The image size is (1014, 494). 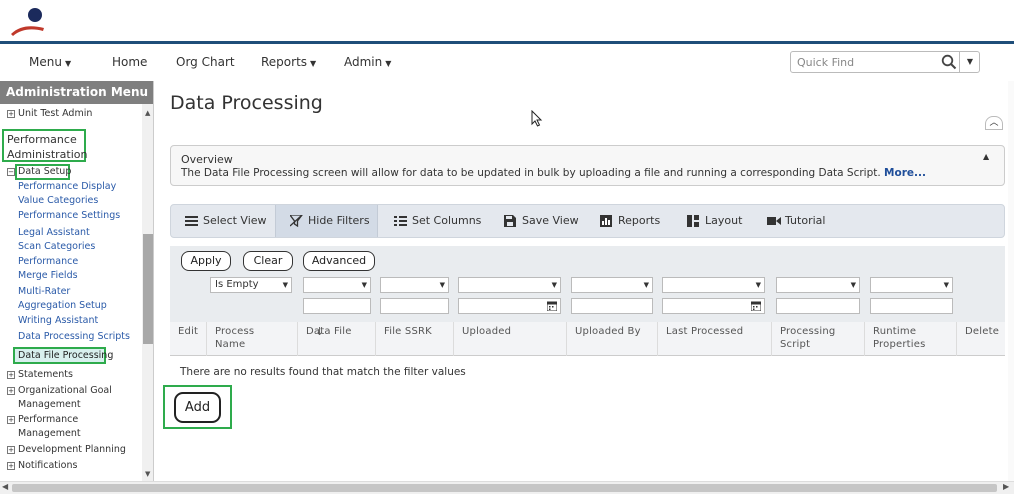 I want to click on data-file-filter-input, so click(x=337, y=306).